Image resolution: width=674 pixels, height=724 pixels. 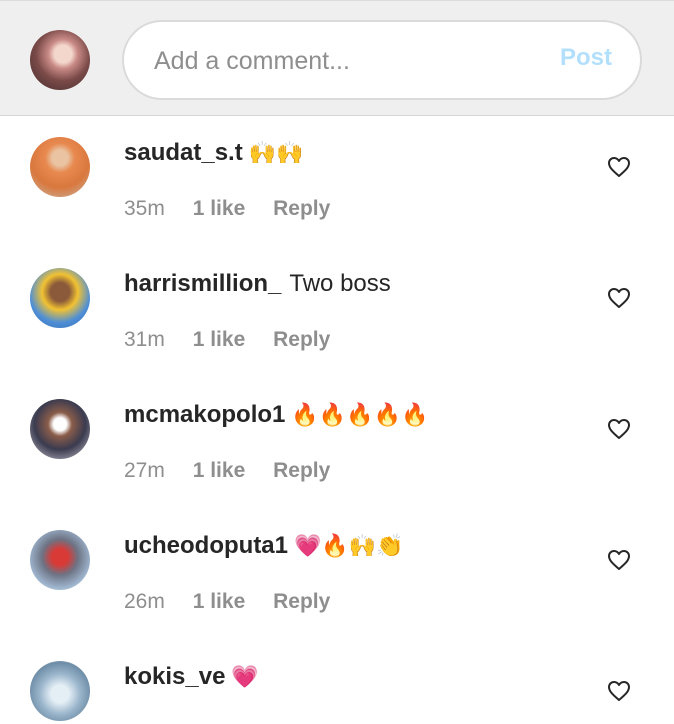 What do you see at coordinates (144, 601) in the screenshot?
I see `comment-time: 26m` at bounding box center [144, 601].